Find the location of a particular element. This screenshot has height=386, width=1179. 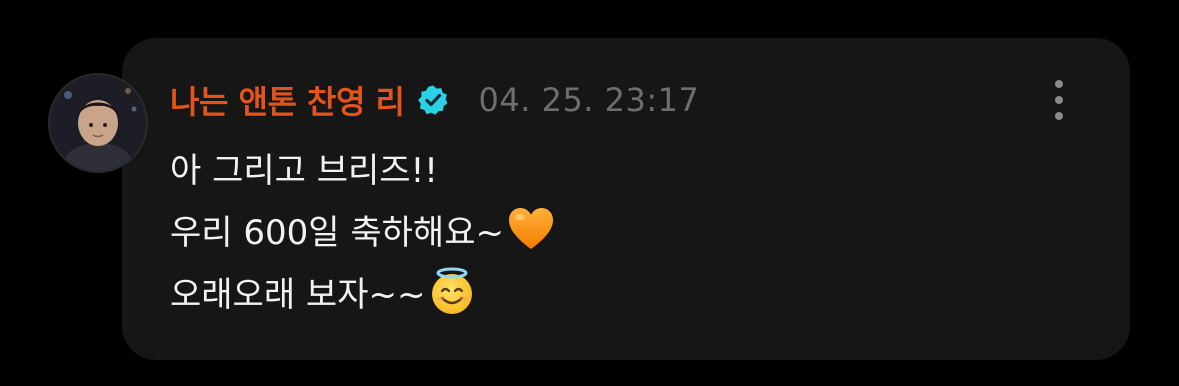

comment-header: 나는 앤톤 찬영 리 04. 25. 23:17 is located at coordinates (434, 100).